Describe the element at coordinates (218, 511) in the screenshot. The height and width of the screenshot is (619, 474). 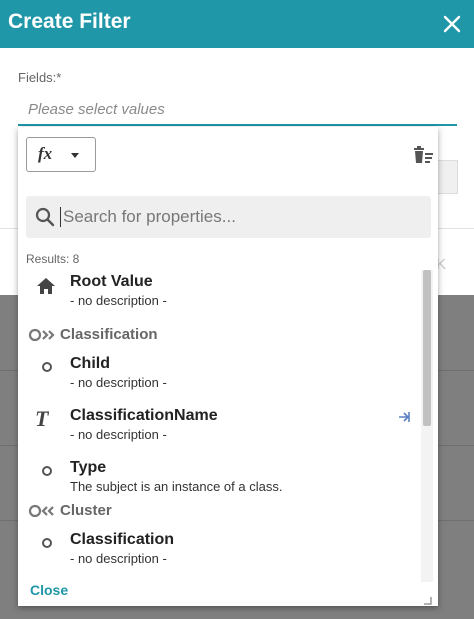
I see `group-header-cluster: Cluster` at that location.